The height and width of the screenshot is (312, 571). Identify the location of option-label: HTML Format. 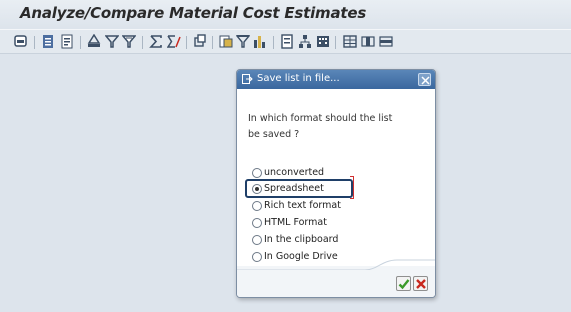
(295, 222).